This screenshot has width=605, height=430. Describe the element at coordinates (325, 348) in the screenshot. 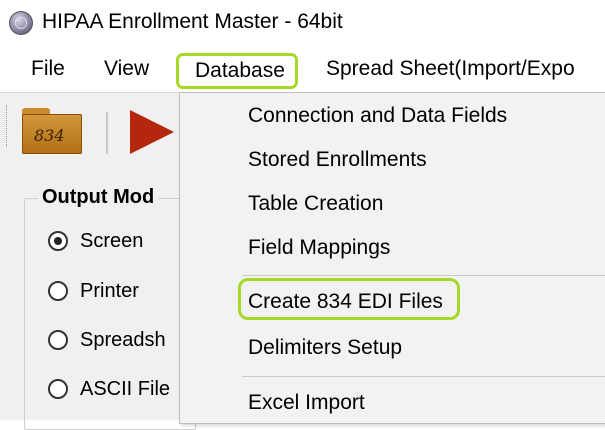

I see `menu-item-delimiters-setup: Delimiters Setup` at that location.